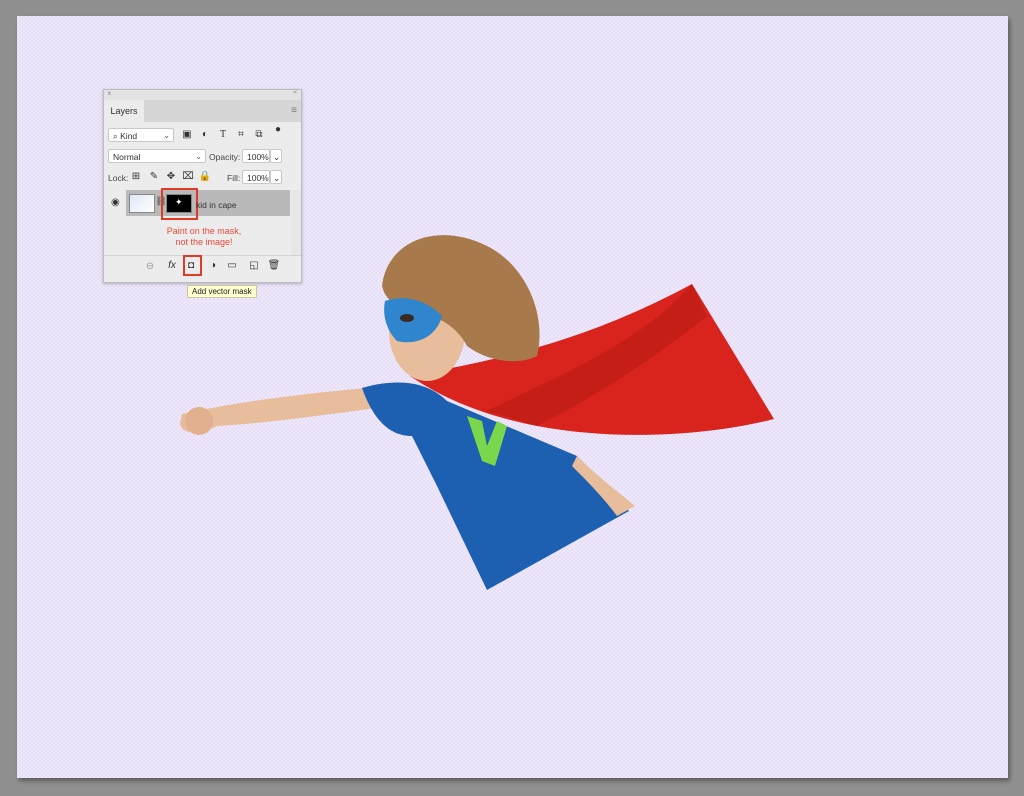  I want to click on fist, so click(199, 421).